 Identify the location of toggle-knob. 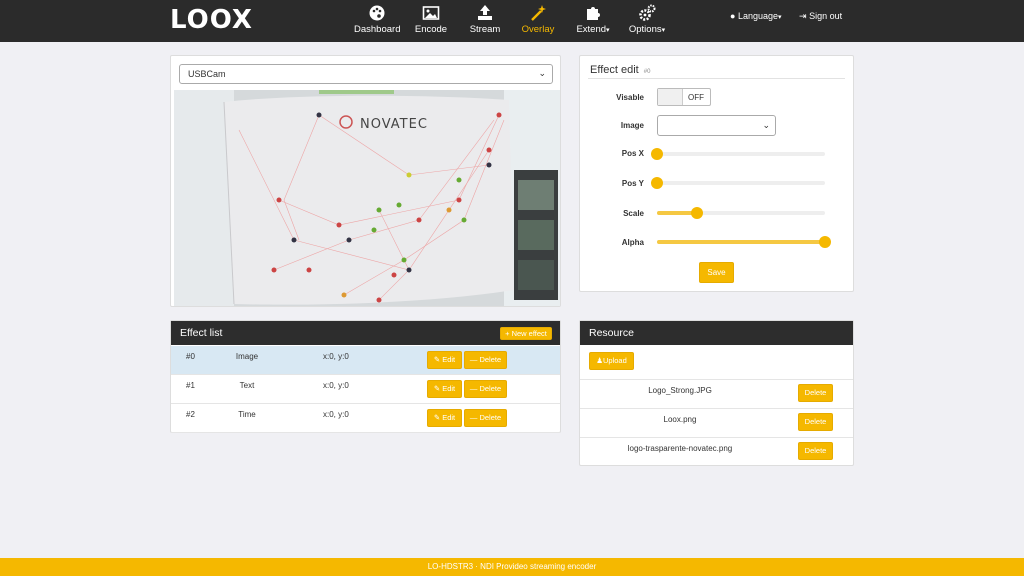
(670, 97).